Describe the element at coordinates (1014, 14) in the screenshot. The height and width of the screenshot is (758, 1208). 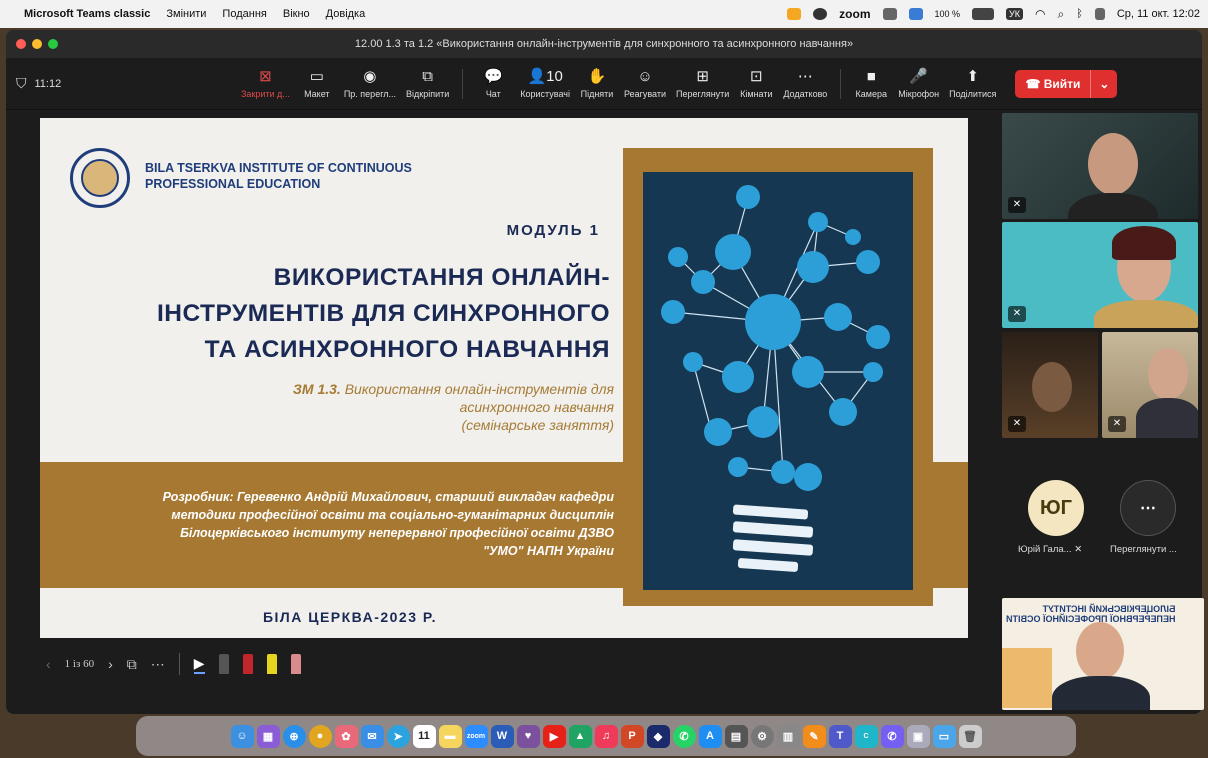
I see `input-language: УК` at that location.